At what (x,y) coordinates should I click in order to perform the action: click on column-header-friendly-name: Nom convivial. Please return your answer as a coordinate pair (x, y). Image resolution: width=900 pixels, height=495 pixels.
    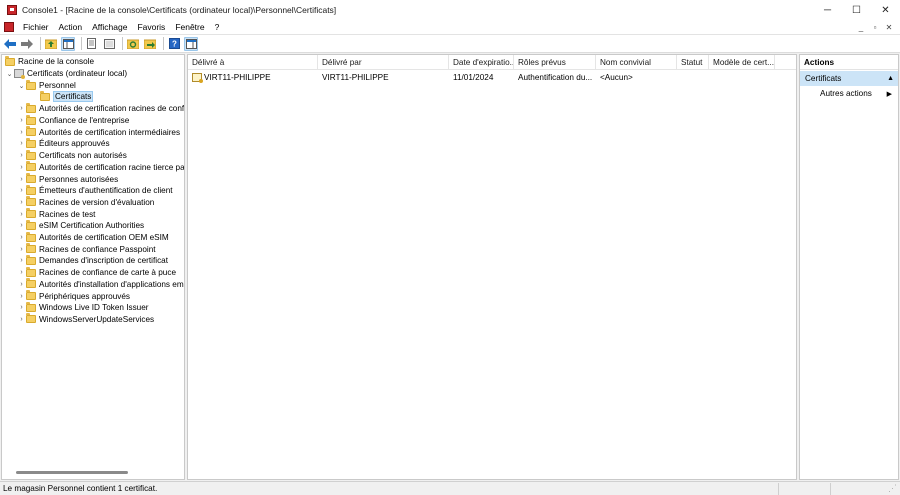
    Looking at the image, I should click on (636, 62).